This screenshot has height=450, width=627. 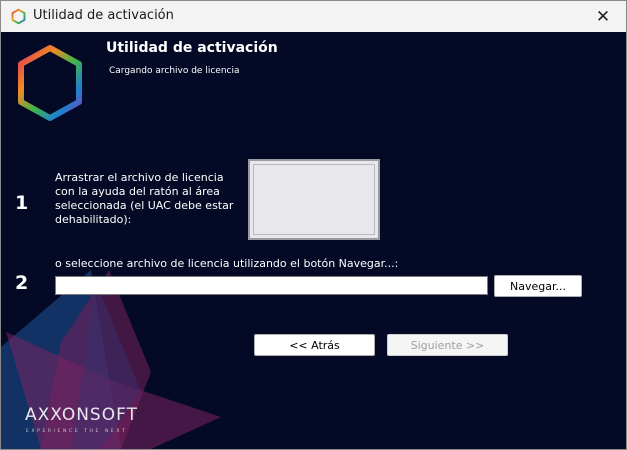 I want to click on close-icon: ✕, so click(x=603, y=16).